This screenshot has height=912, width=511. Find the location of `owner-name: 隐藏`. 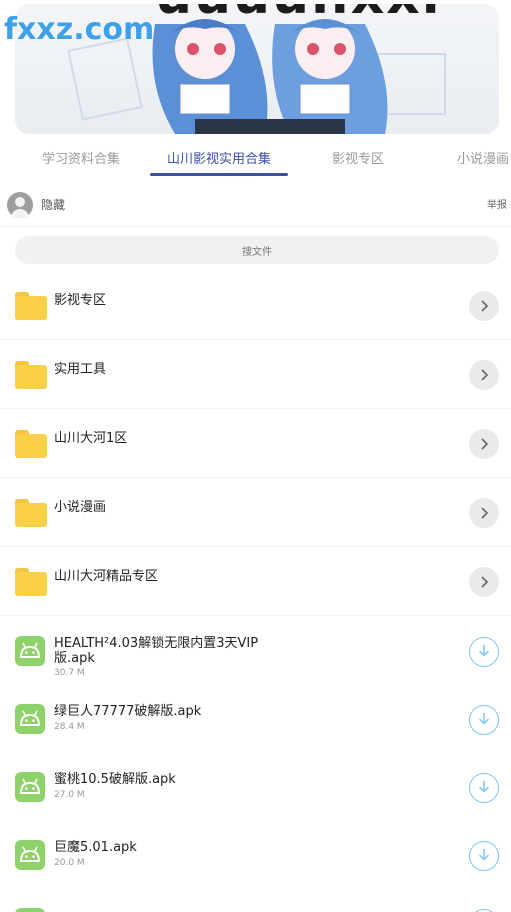

owner-name: 隐藏 is located at coordinates (53, 205).